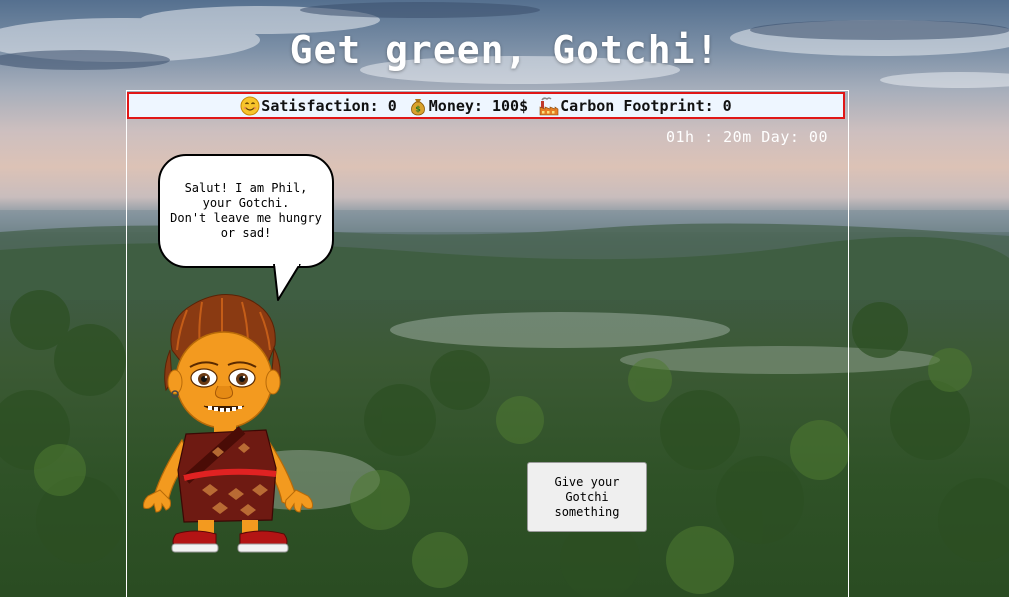 This screenshot has width=1009, height=611. What do you see at coordinates (246, 233) in the screenshot?
I see `speech-line: or sad!` at bounding box center [246, 233].